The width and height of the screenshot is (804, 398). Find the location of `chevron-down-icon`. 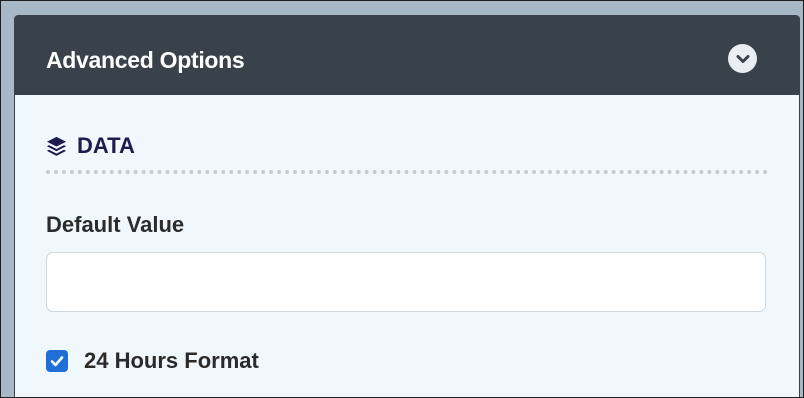

chevron-down-icon is located at coordinates (742, 58).